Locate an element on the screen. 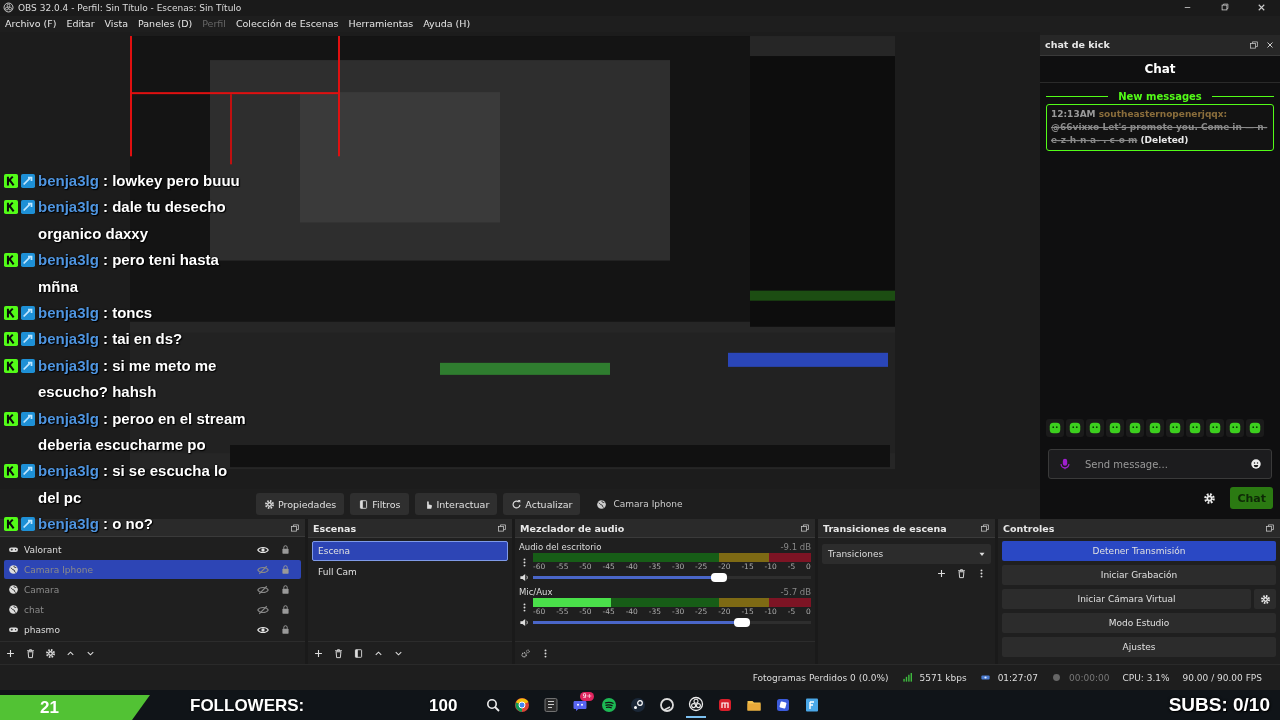 Image resolution: width=1280 pixels, height=720 pixels. chat-heading: Chat is located at coordinates (1160, 69).